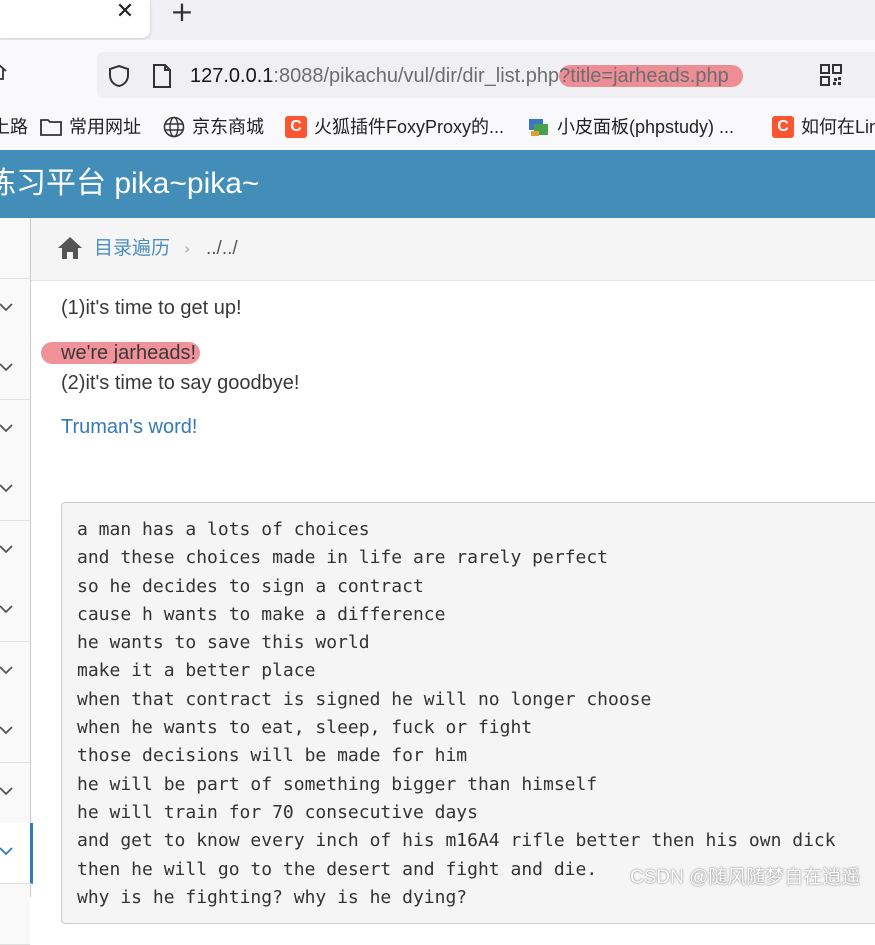 The width and height of the screenshot is (875, 945). Describe the element at coordinates (277, 812) in the screenshot. I see `poem-line: he will train for 70 consecutive days` at that location.